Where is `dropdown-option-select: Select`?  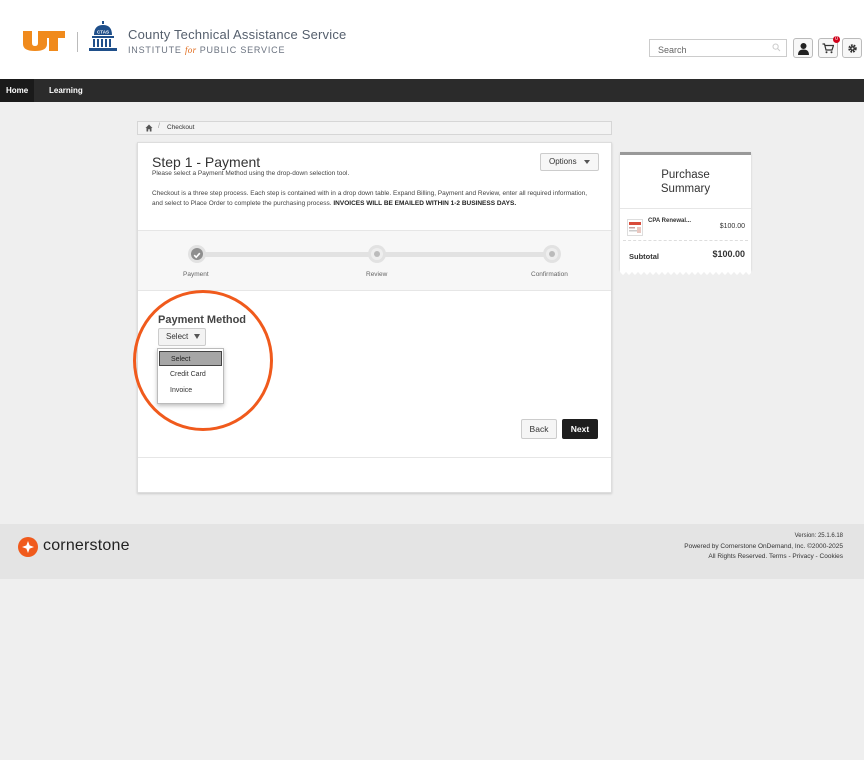
dropdown-option-select: Select is located at coordinates (190, 358).